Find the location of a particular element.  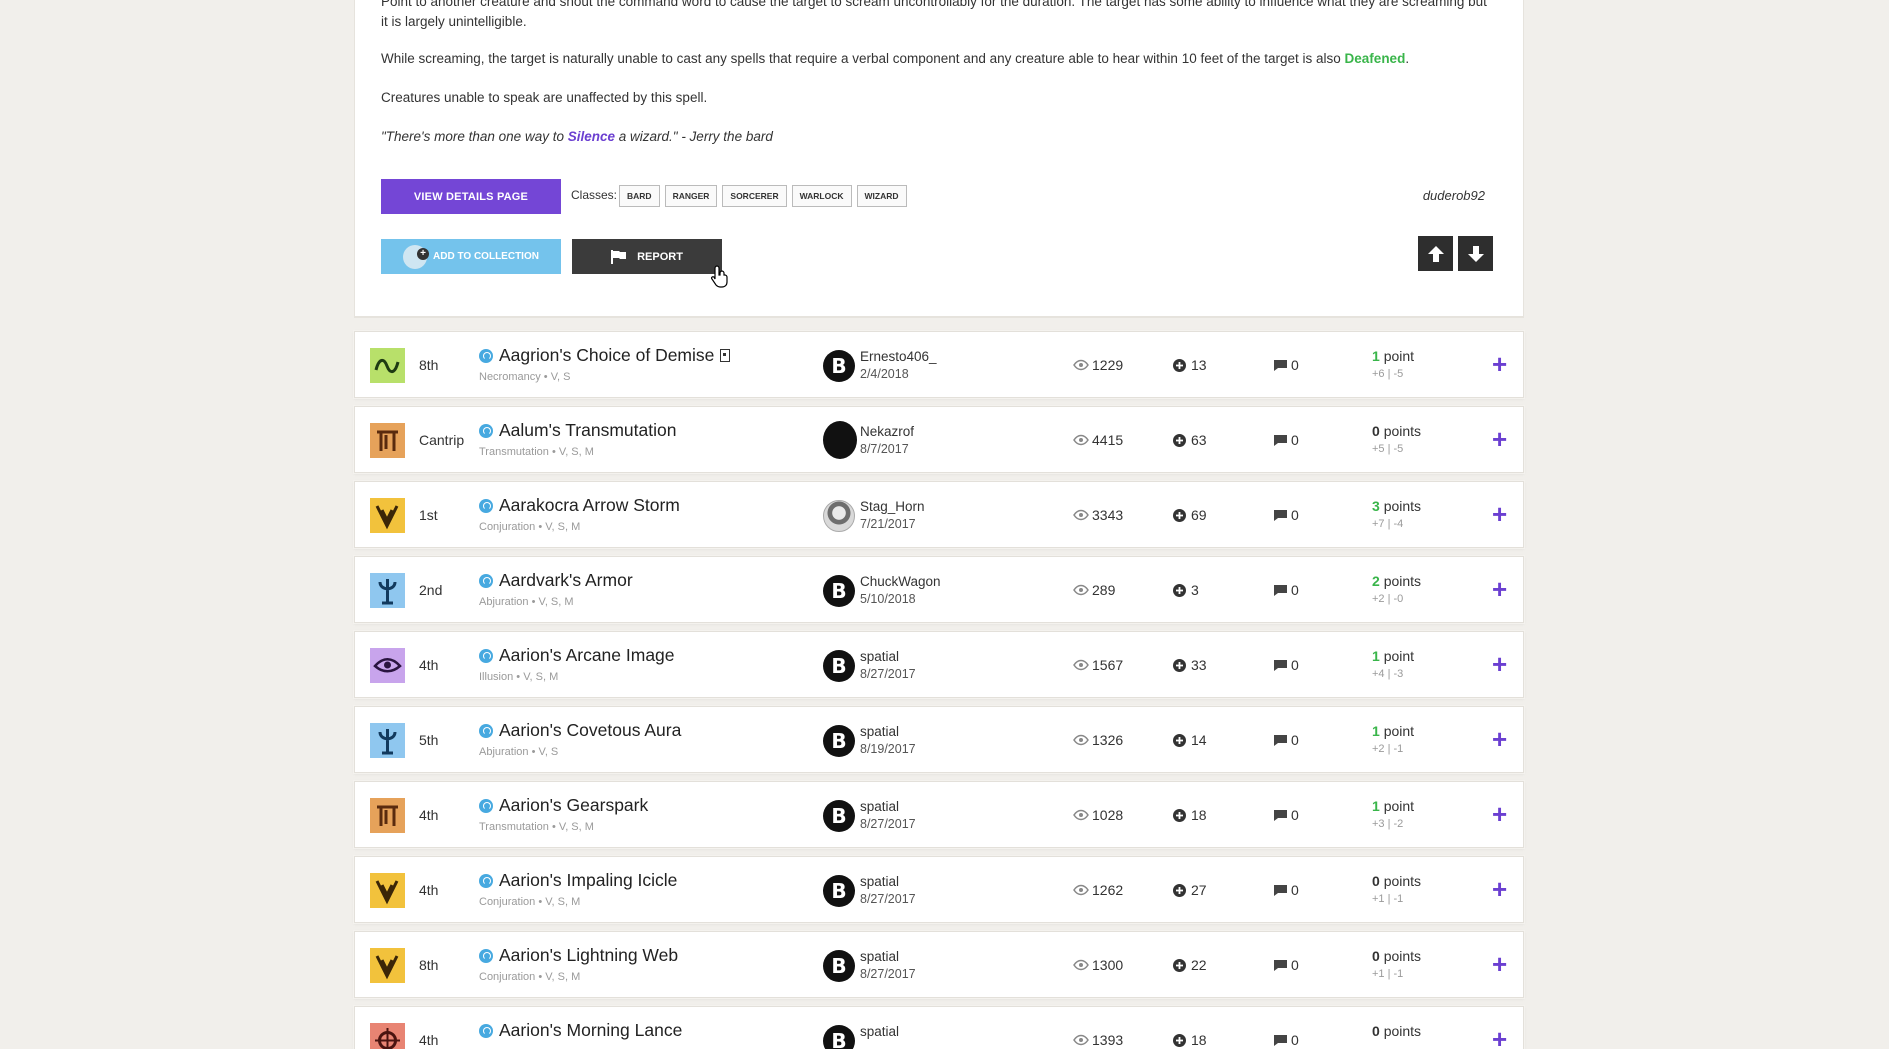

spell-name-text: Aagrion's Choice of Demise is located at coordinates (606, 355).